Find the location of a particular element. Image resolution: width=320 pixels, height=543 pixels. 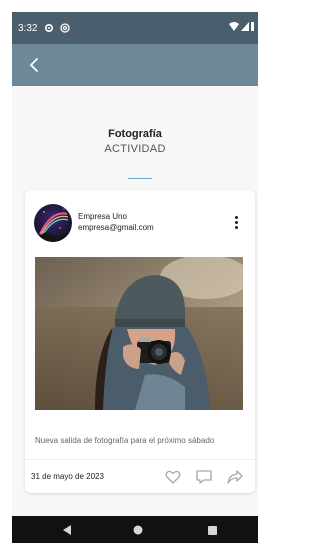

back-nav-icon is located at coordinates (66, 530).